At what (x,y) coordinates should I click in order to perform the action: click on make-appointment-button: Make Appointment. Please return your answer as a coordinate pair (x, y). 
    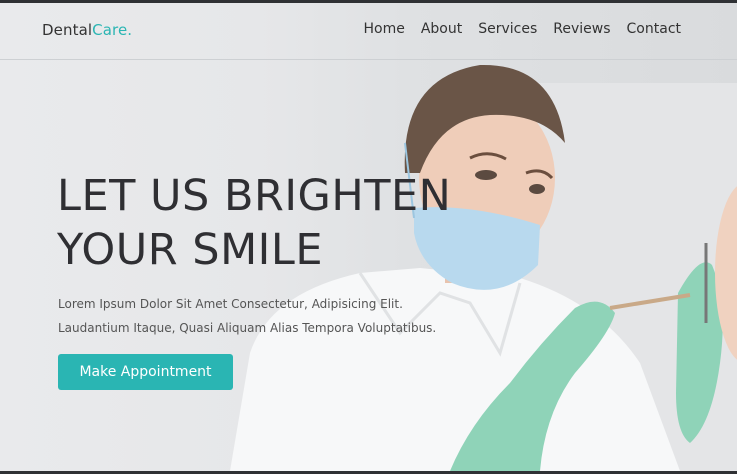
    Looking at the image, I should click on (145, 372).